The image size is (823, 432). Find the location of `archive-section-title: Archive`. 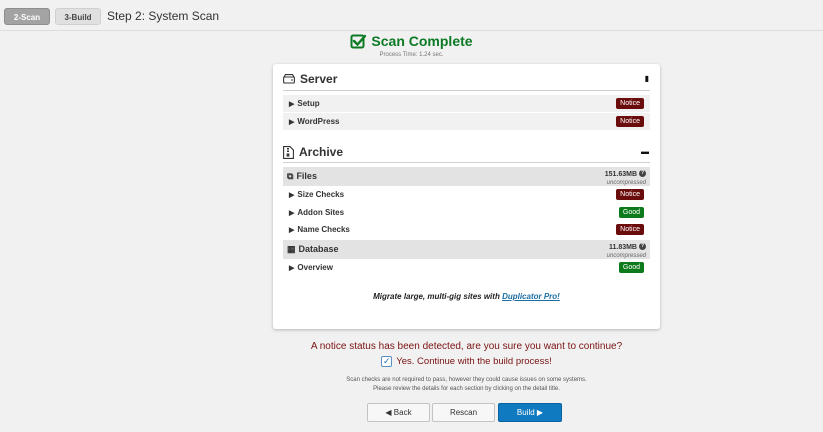

archive-section-title: Archive is located at coordinates (313, 152).